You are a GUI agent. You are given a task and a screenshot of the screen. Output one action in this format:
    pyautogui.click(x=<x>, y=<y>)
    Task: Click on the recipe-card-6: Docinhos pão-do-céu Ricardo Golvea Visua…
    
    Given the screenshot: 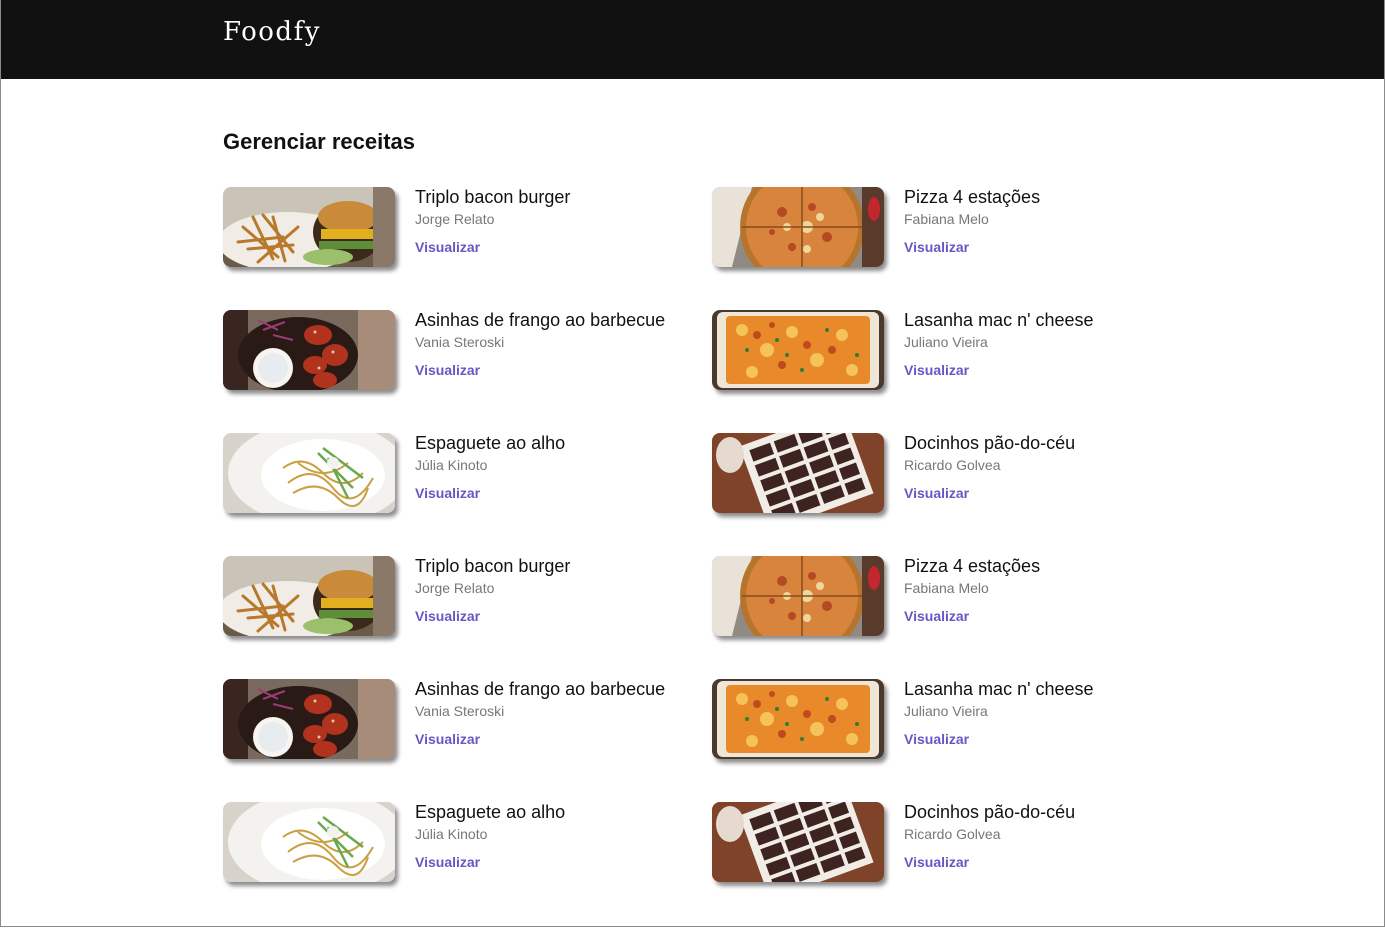 What is the action you would take?
    pyautogui.click(x=937, y=494)
    